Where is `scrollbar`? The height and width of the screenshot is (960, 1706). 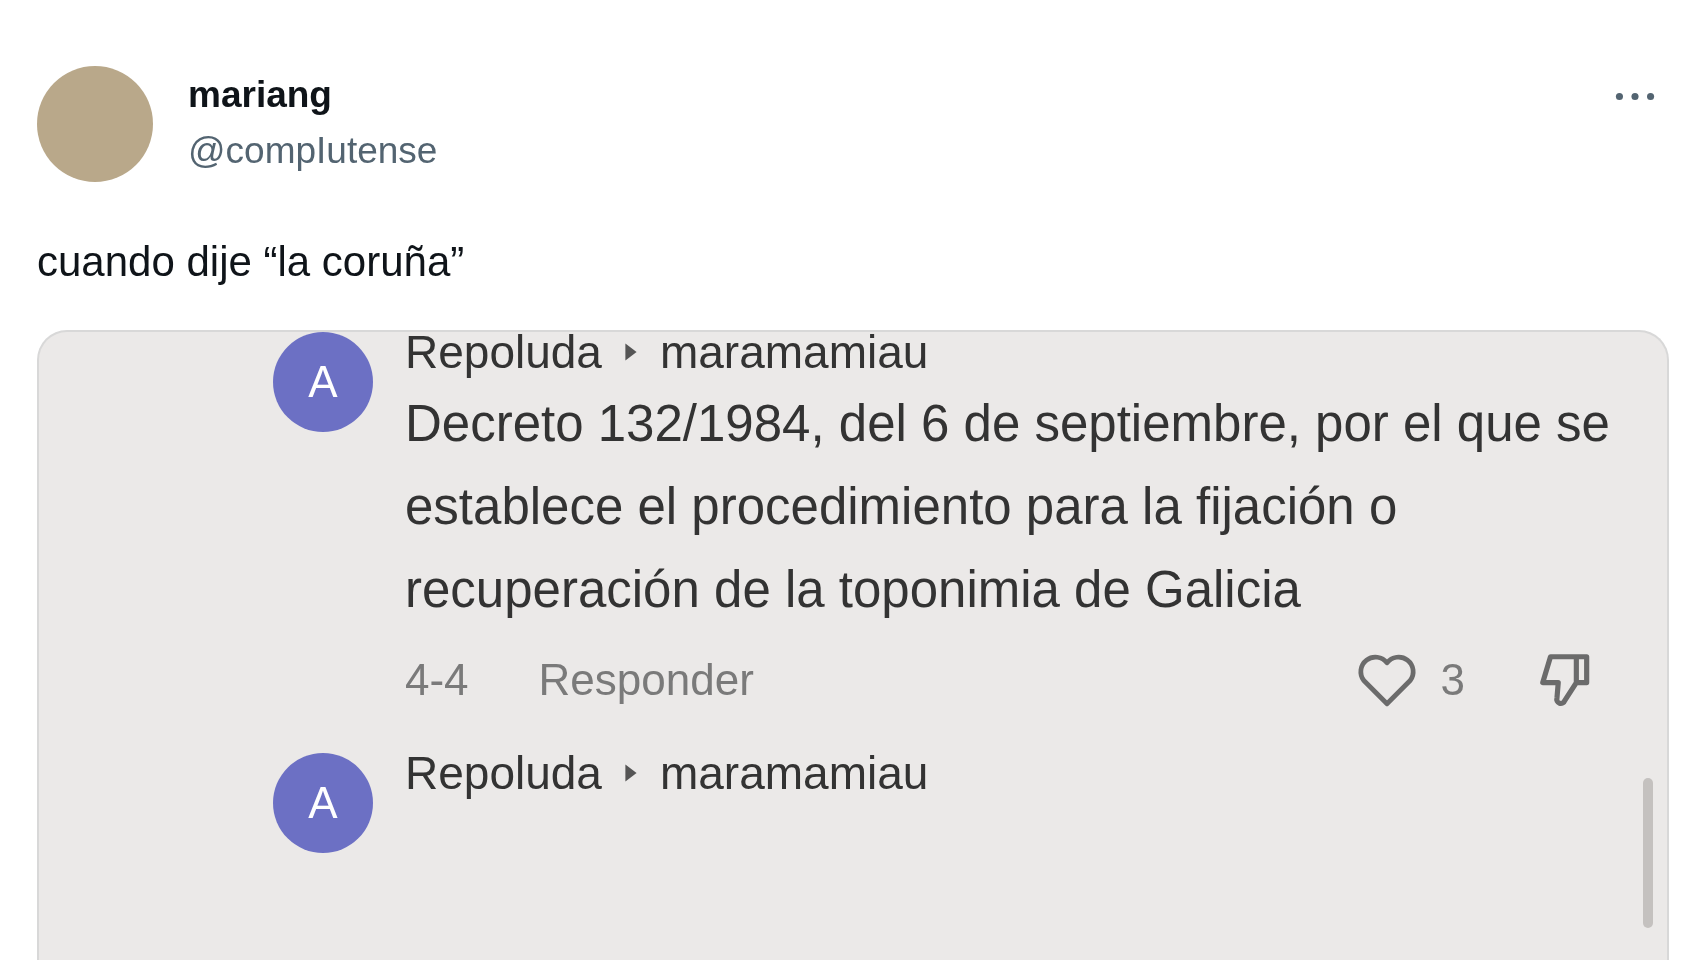
scrollbar is located at coordinates (1648, 853).